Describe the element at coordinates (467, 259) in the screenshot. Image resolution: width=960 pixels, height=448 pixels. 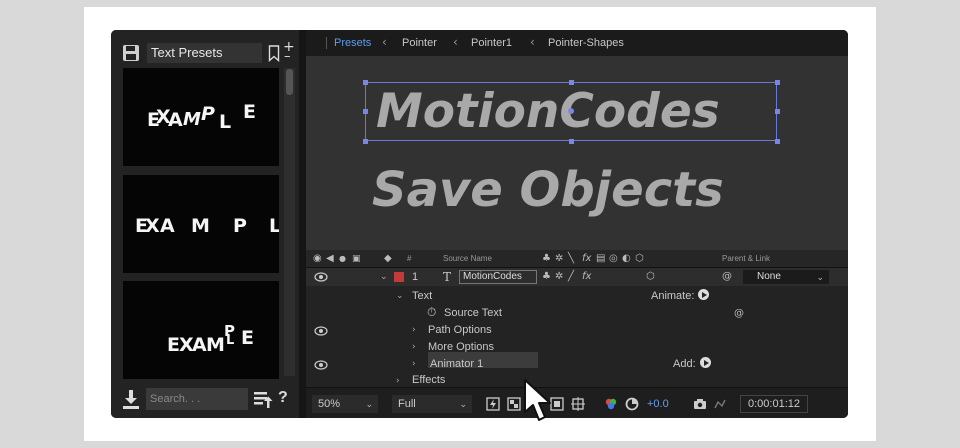
I see `column-source-name: Source Name` at that location.